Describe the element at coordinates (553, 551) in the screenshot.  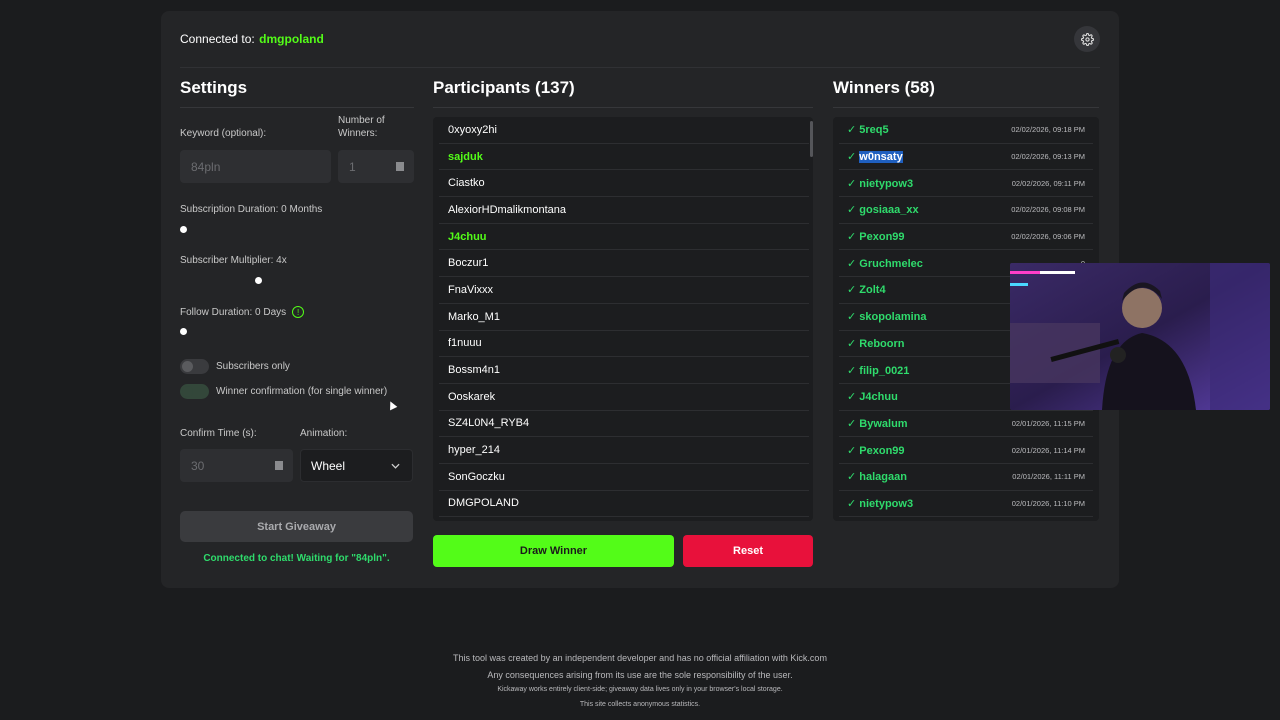
I see `draw-winner-button: Draw Winner` at that location.